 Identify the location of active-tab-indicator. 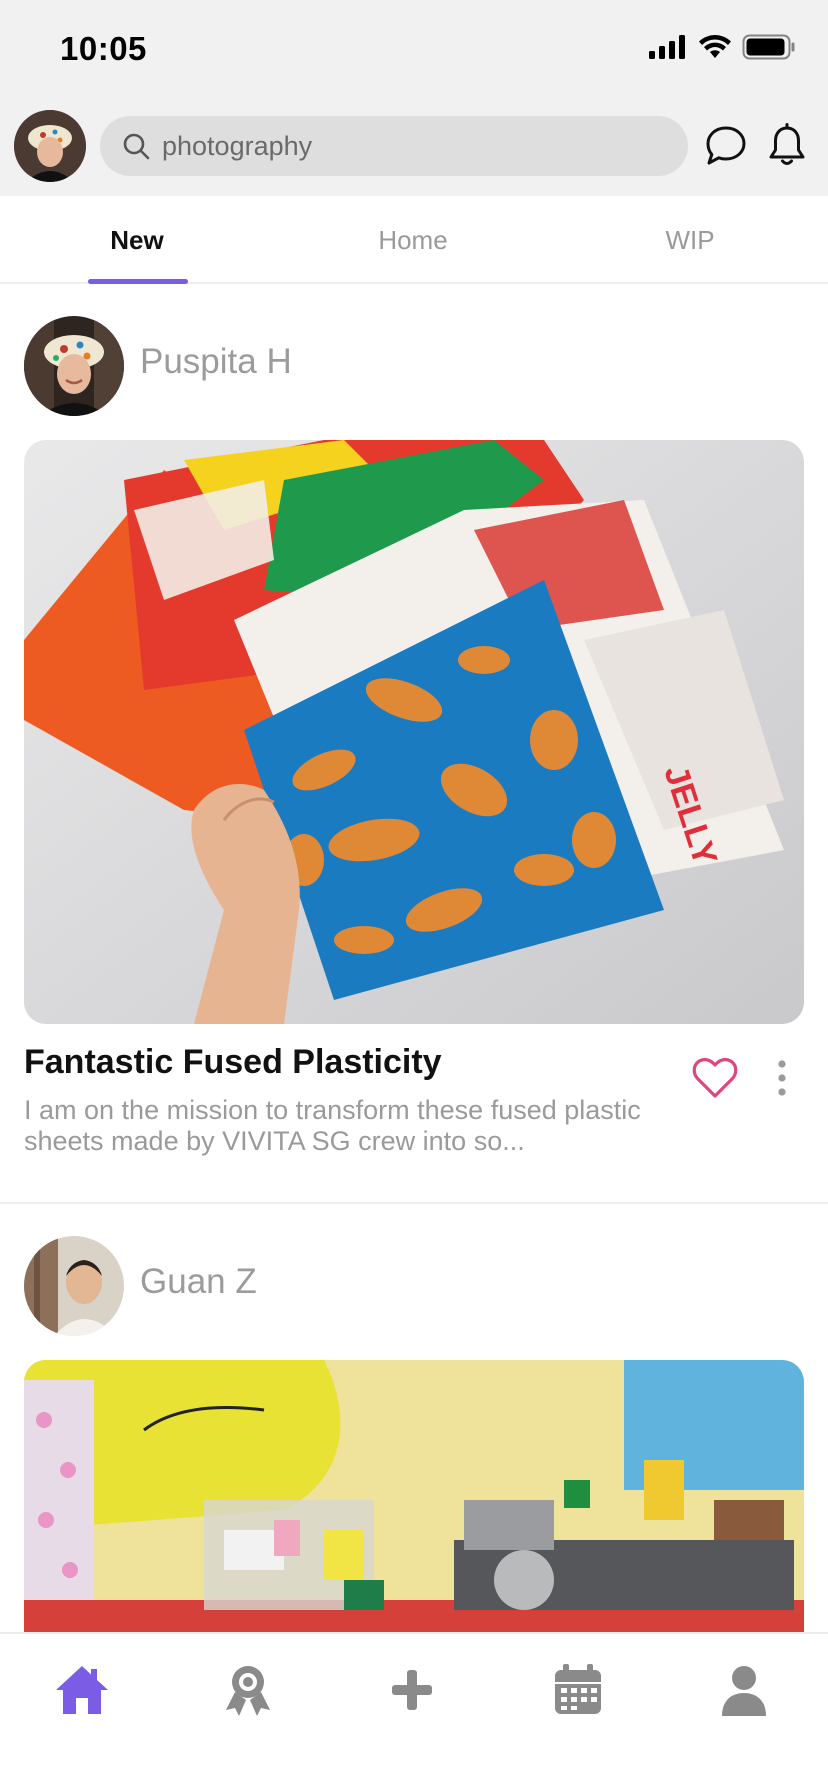
(138, 281).